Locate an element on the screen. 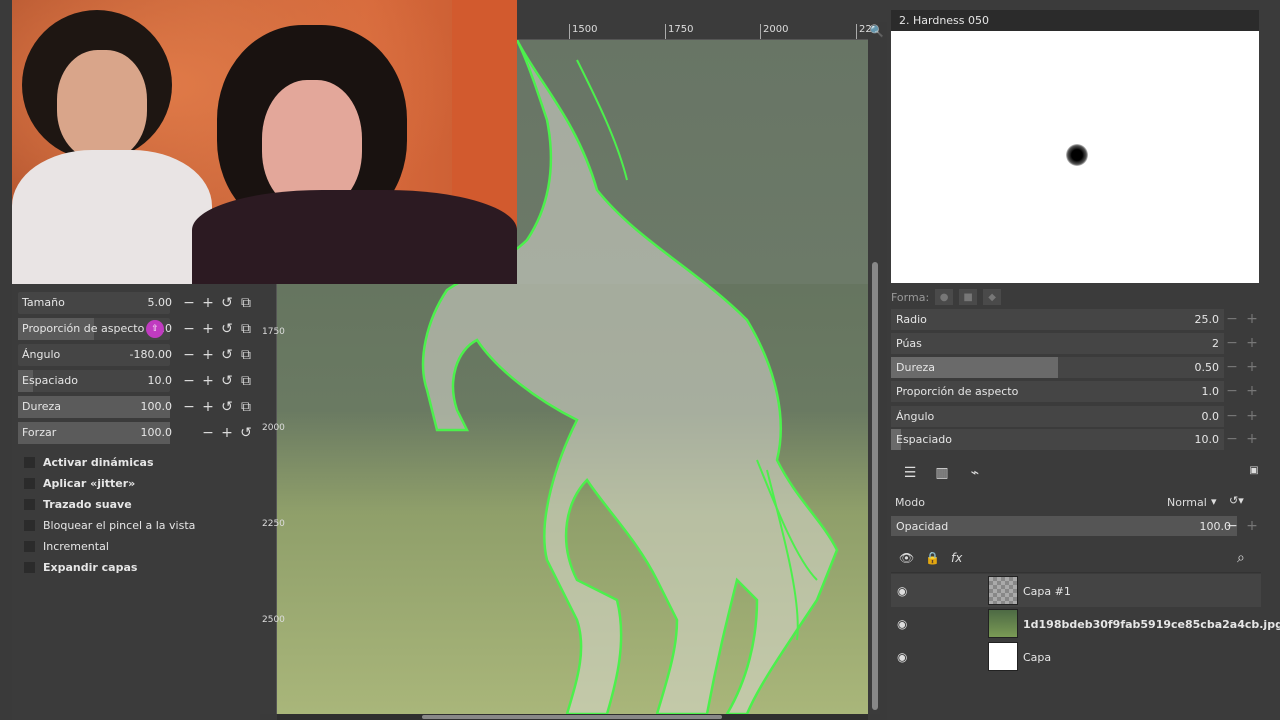 Image resolution: width=1280 pixels, height=720 pixels. square-shape-icon: ■ is located at coordinates (968, 297).